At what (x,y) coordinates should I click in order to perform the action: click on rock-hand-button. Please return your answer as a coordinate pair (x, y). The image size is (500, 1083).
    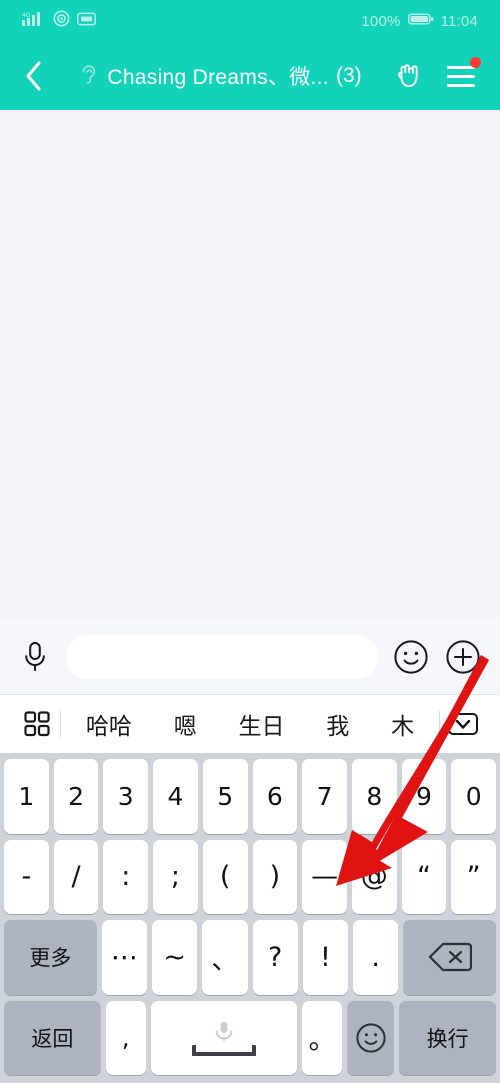
    Looking at the image, I should click on (410, 76).